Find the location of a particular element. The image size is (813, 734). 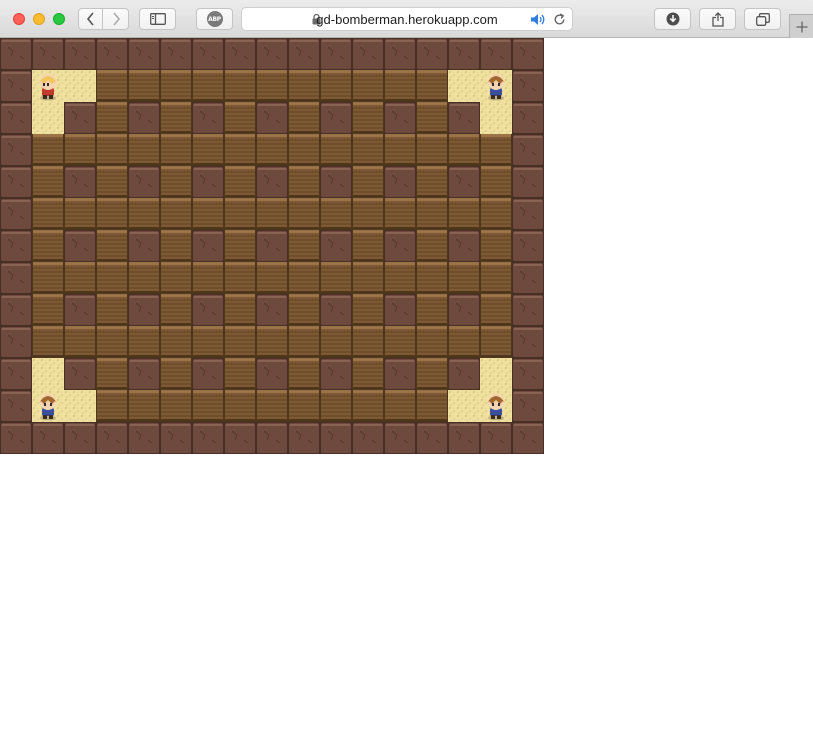

forward-button is located at coordinates (116, 19).